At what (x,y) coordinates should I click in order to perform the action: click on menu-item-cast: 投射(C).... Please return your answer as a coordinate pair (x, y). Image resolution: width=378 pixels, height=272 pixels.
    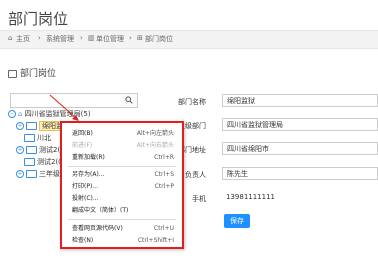
    Looking at the image, I should click on (124, 198).